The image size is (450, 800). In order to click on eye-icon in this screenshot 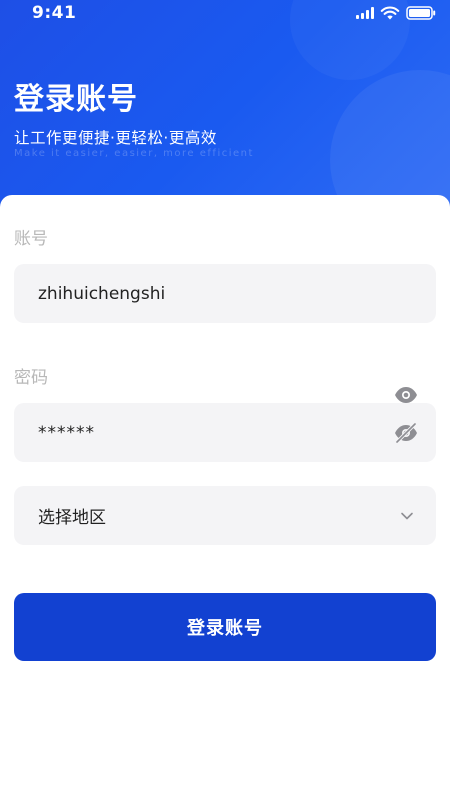, I will do `click(406, 395)`.